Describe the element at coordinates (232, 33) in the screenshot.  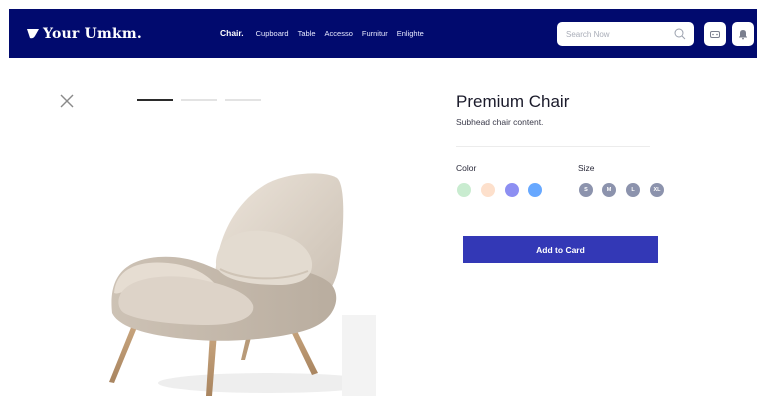
I see `nav-item-chair: Chair.` at that location.